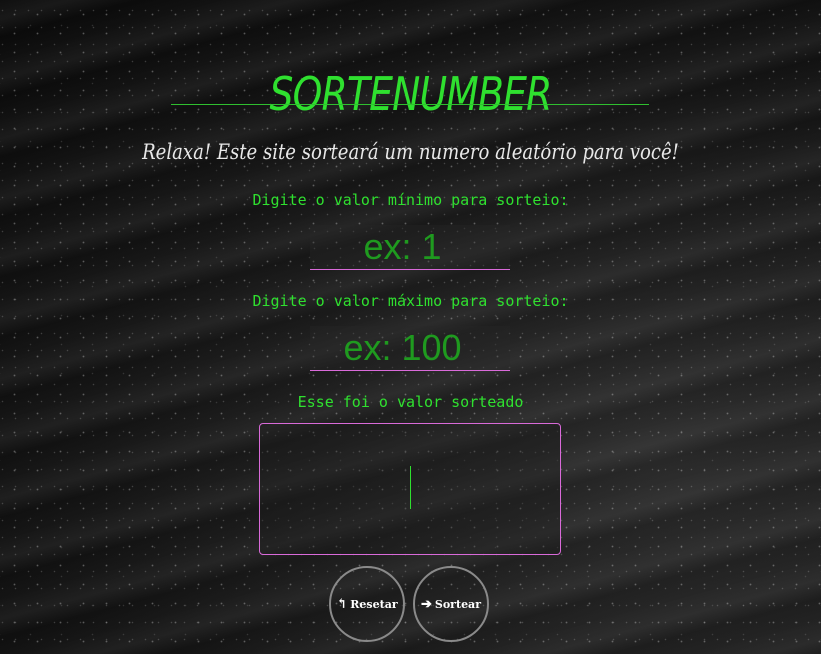 This screenshot has width=821, height=654. I want to click on page-title: SORTENUMBER, so click(410, 93).